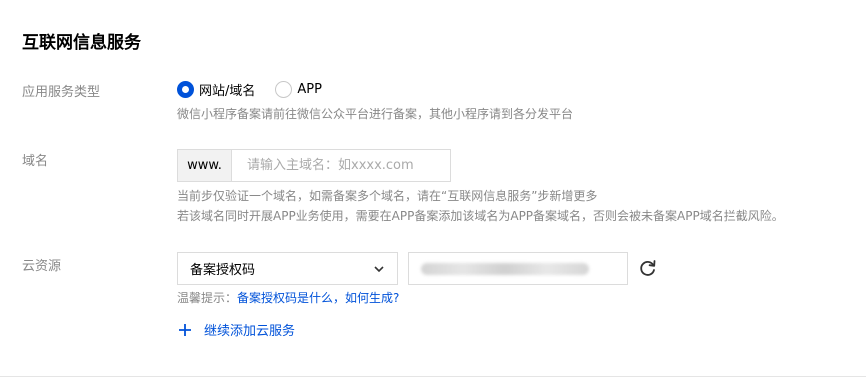 The width and height of the screenshot is (866, 379). I want to click on radio-website-domain-label: 网站/域名, so click(227, 91).